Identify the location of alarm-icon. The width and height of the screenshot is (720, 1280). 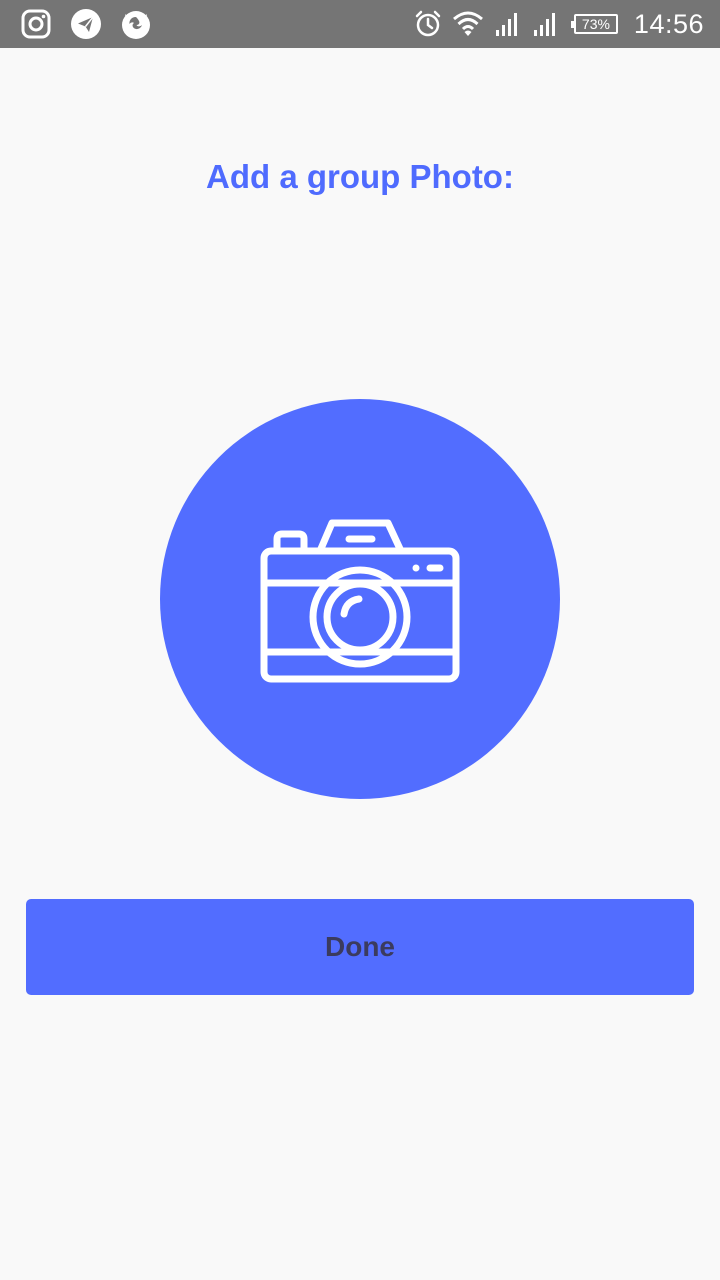
(428, 23).